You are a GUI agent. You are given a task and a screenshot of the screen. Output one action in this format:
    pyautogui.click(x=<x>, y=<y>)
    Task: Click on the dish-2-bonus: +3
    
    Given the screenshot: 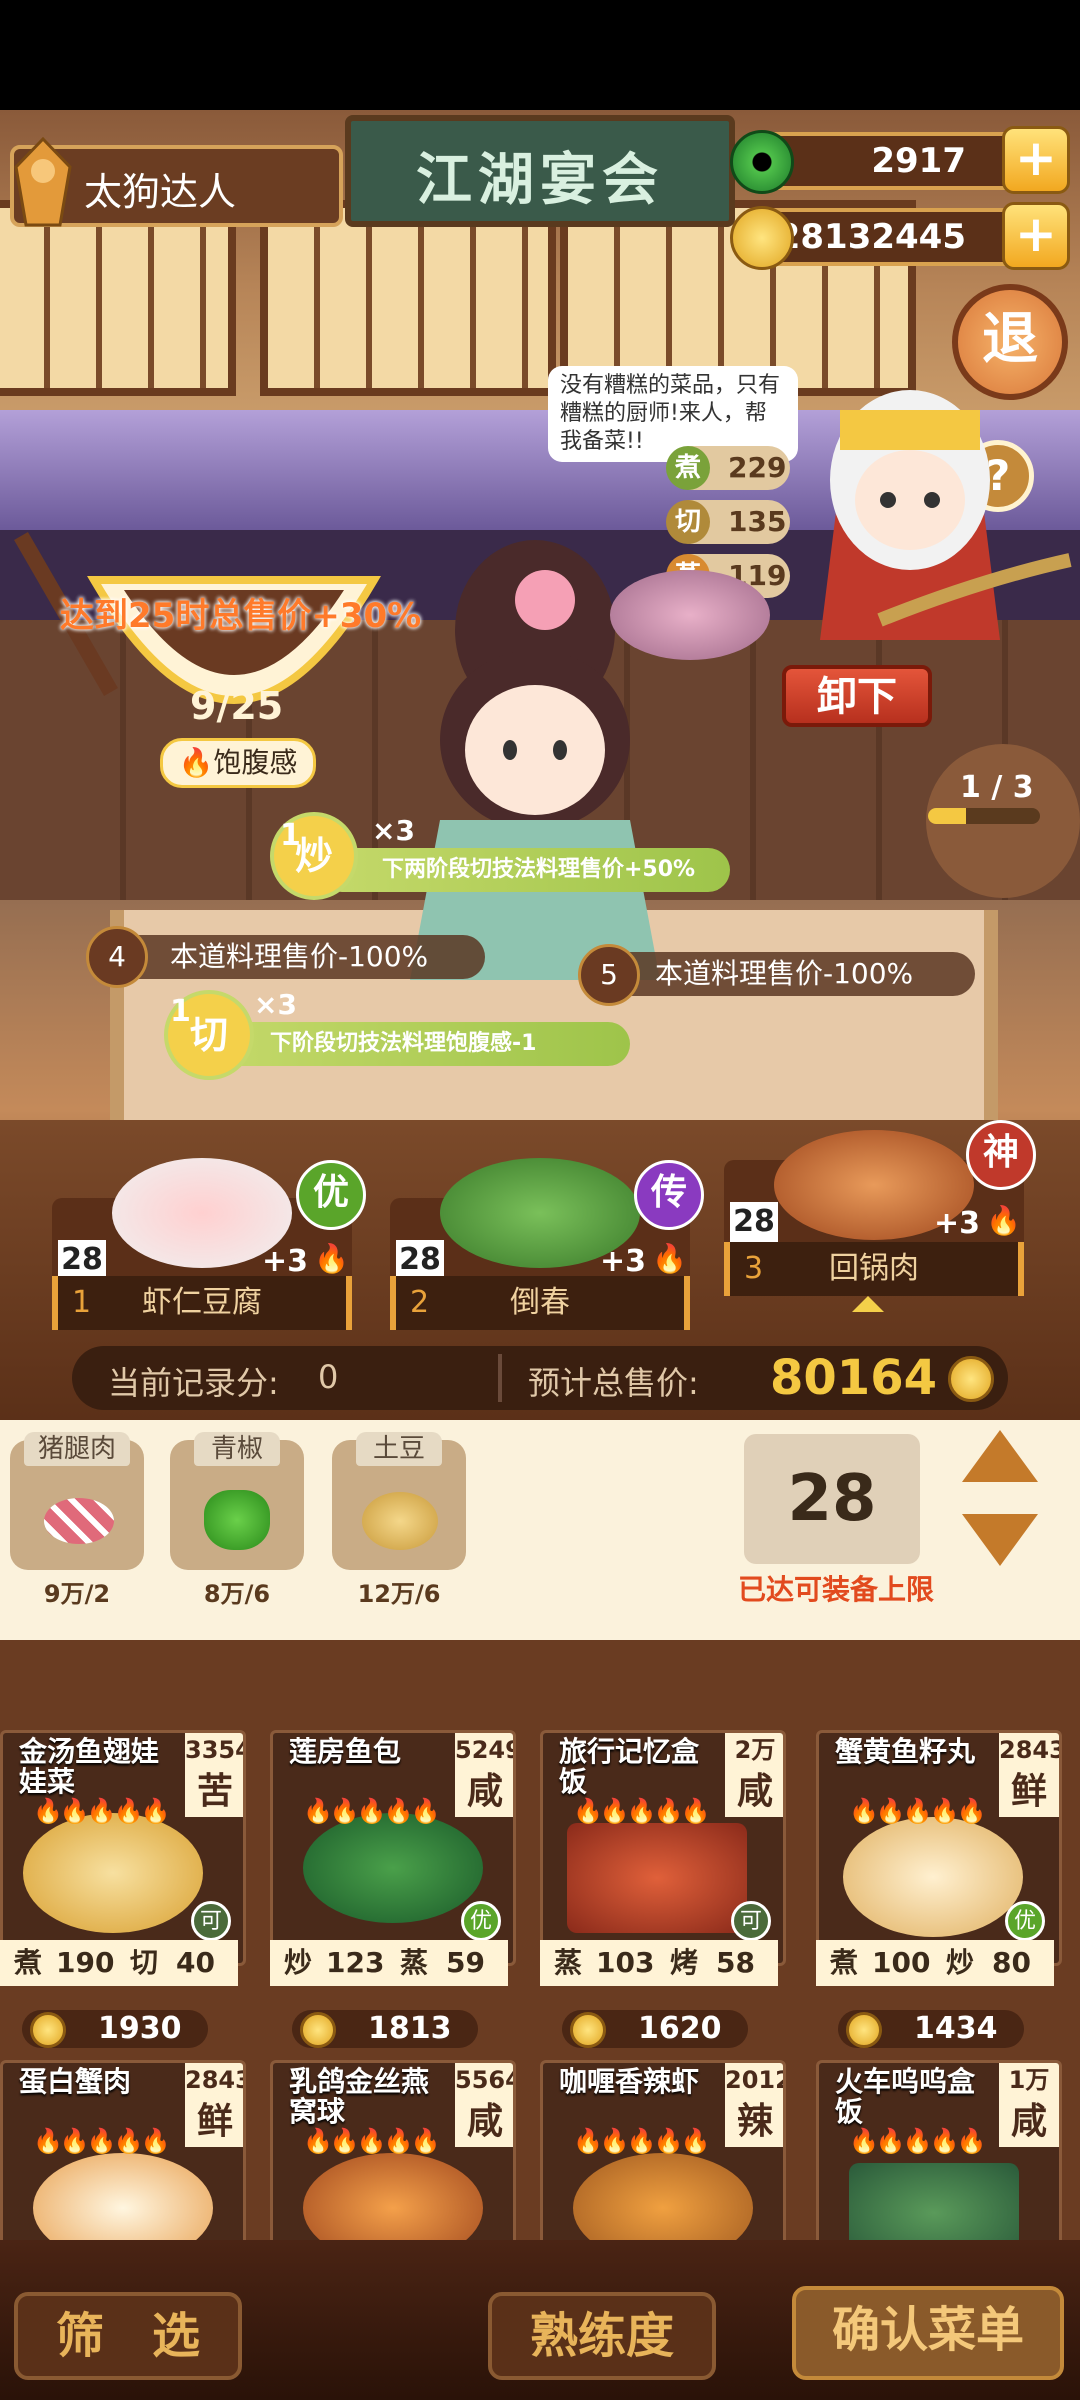 What is the action you would take?
    pyautogui.click(x=623, y=1261)
    